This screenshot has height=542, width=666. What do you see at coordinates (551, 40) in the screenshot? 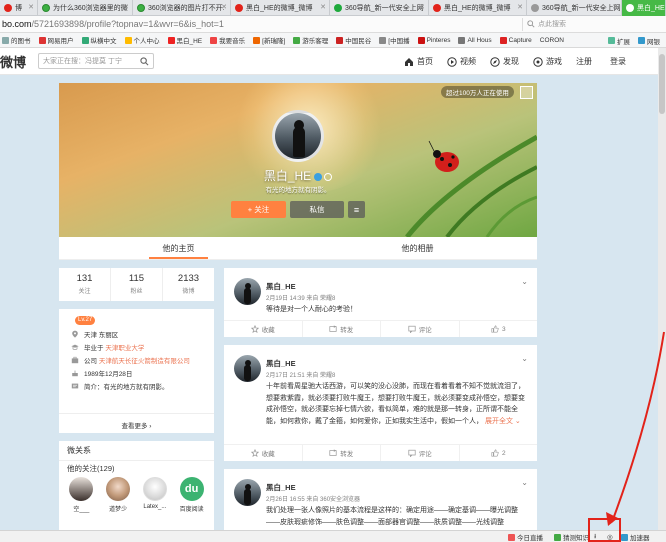
I see `bookmark-item: CORON` at bounding box center [551, 40].